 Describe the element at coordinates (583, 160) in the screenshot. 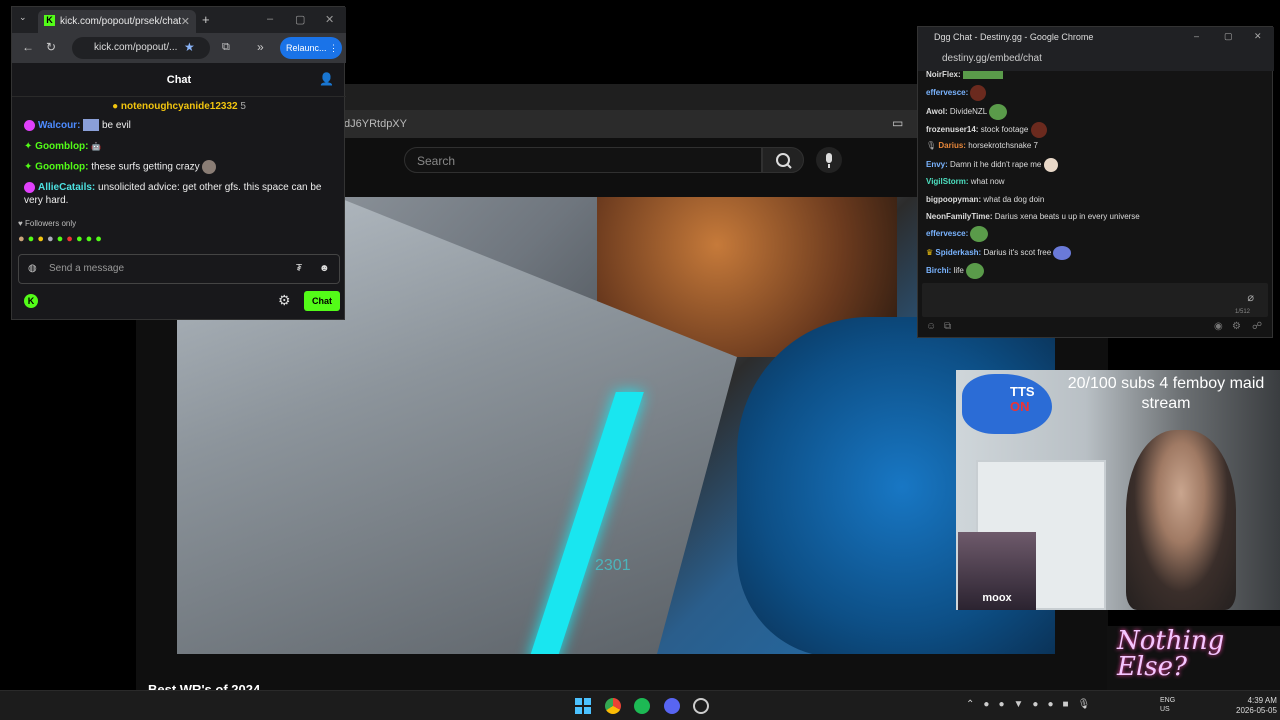

I see `search-input: Search` at that location.